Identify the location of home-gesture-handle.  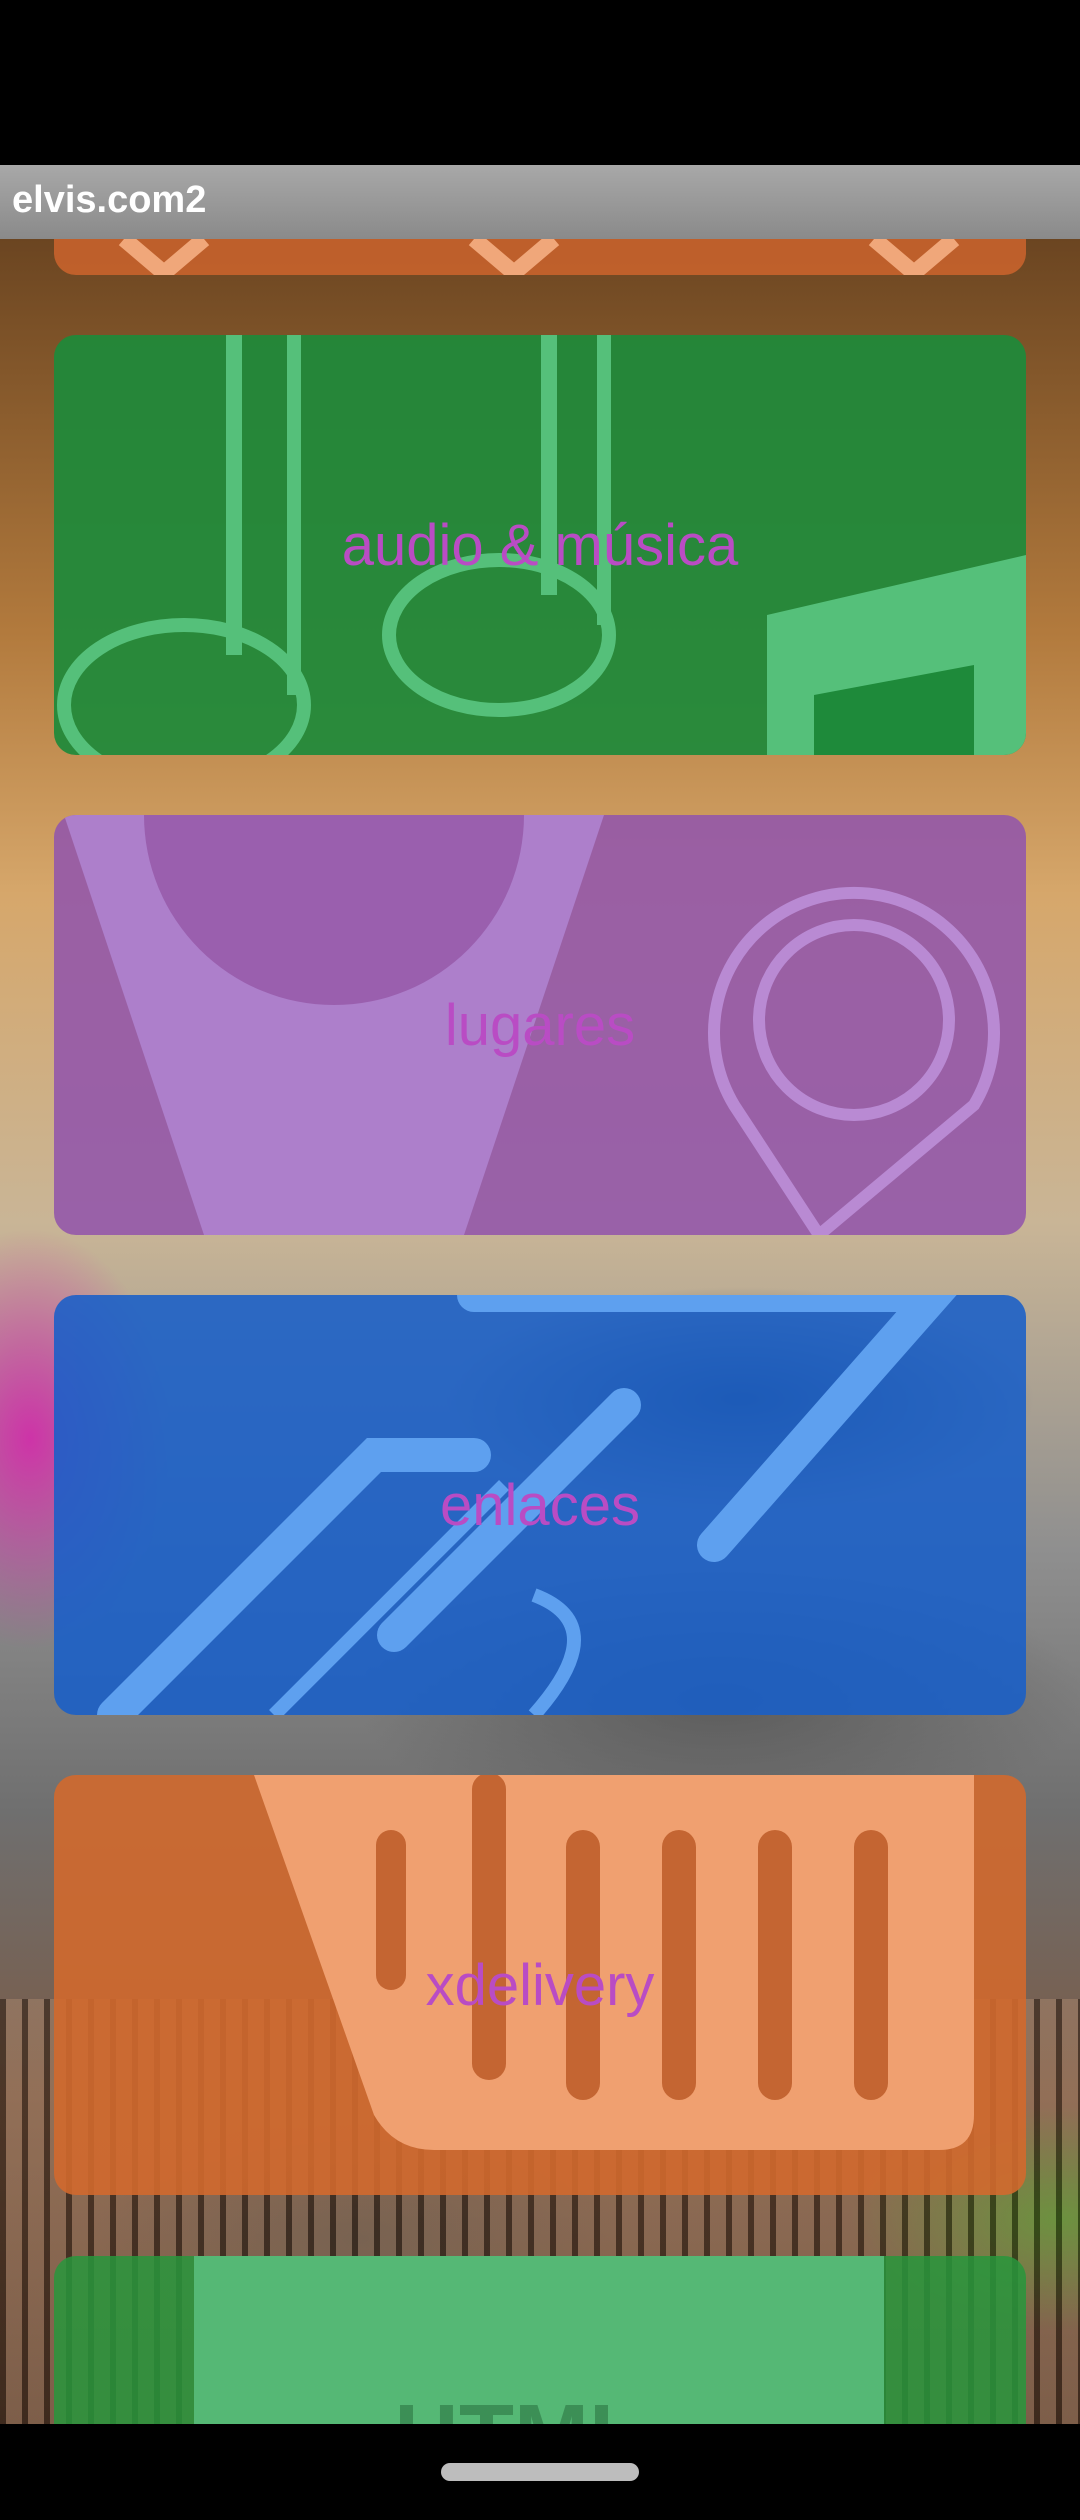
(540, 2472).